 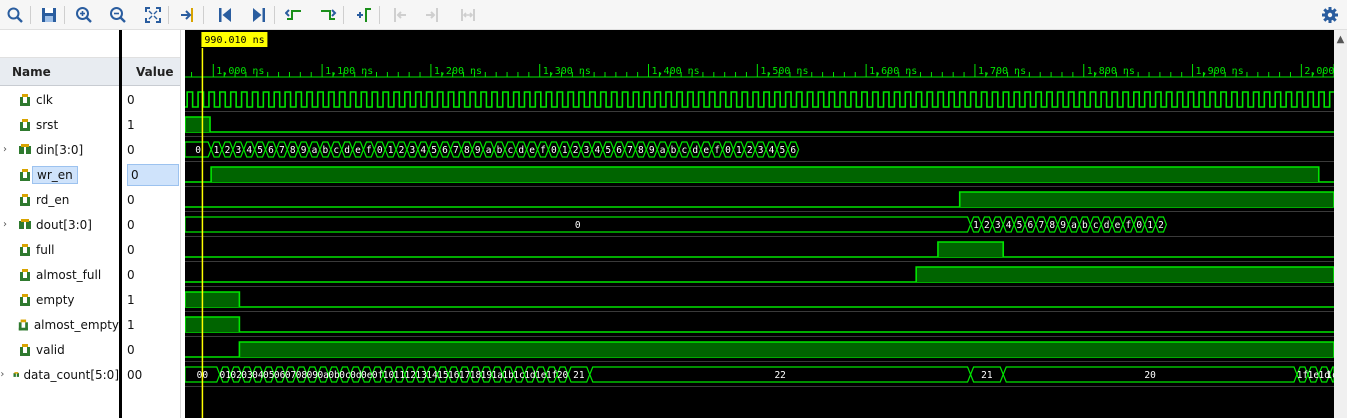 What do you see at coordinates (59, 124) in the screenshot?
I see `signal-row-srst: srst` at bounding box center [59, 124].